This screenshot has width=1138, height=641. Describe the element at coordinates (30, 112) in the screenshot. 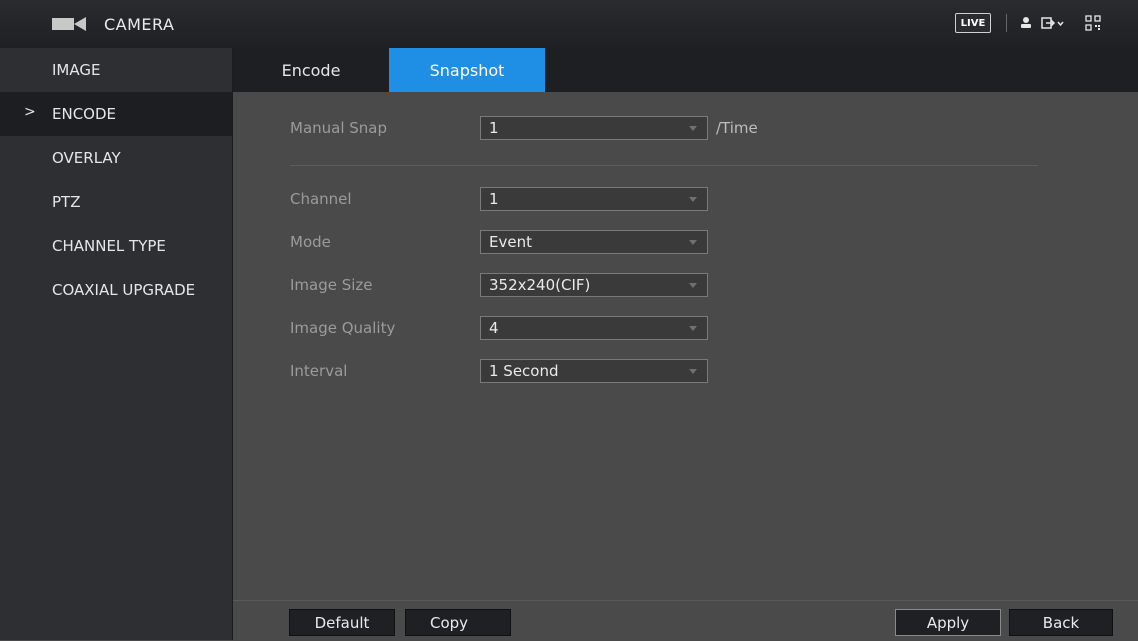

I see `active-marker-icon: >` at that location.